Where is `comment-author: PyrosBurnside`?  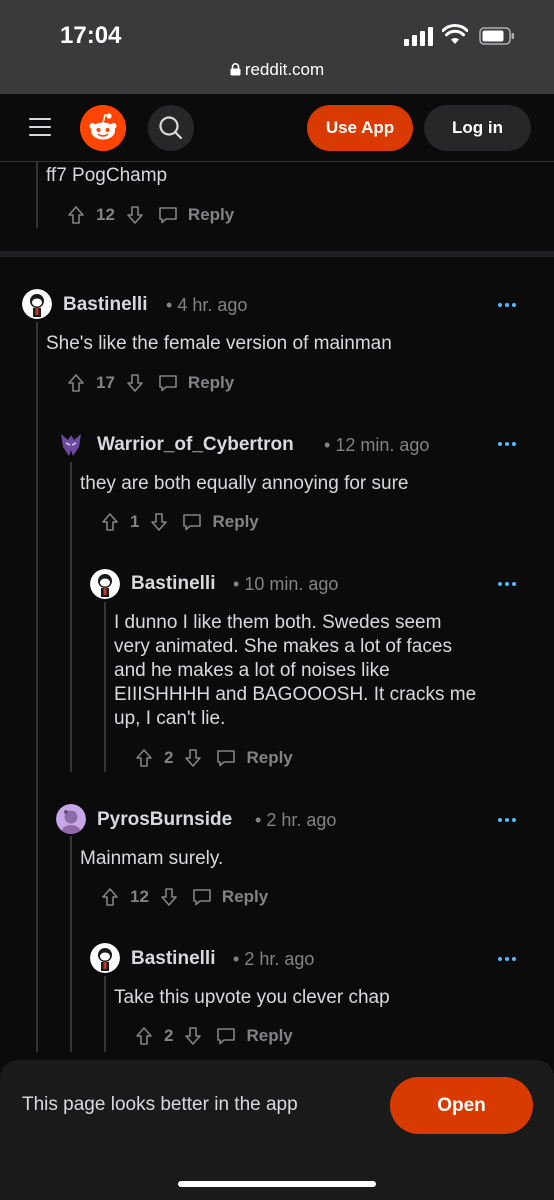
comment-author: PyrosBurnside is located at coordinates (164, 820).